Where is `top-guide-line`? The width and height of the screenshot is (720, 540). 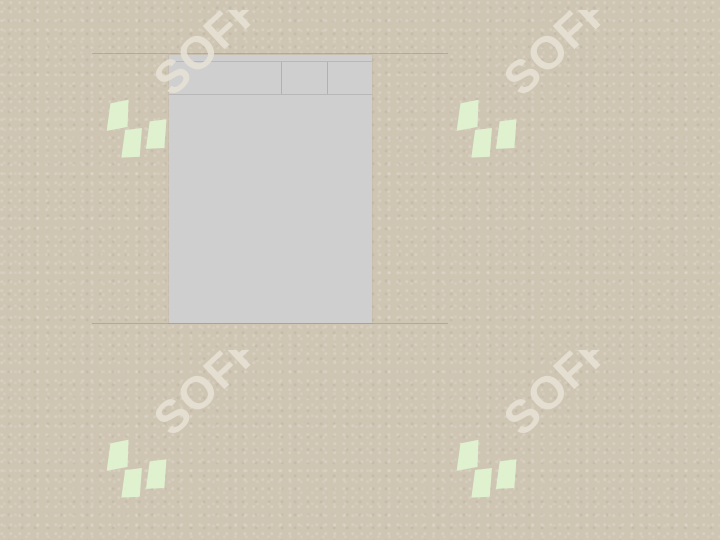 top-guide-line is located at coordinates (270, 53).